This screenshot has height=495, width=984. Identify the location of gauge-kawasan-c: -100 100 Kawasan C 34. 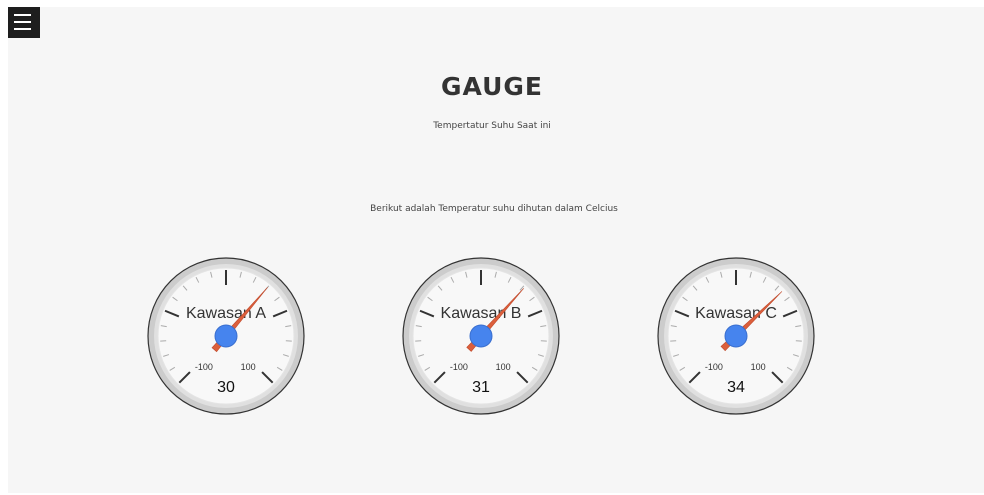
(736, 336).